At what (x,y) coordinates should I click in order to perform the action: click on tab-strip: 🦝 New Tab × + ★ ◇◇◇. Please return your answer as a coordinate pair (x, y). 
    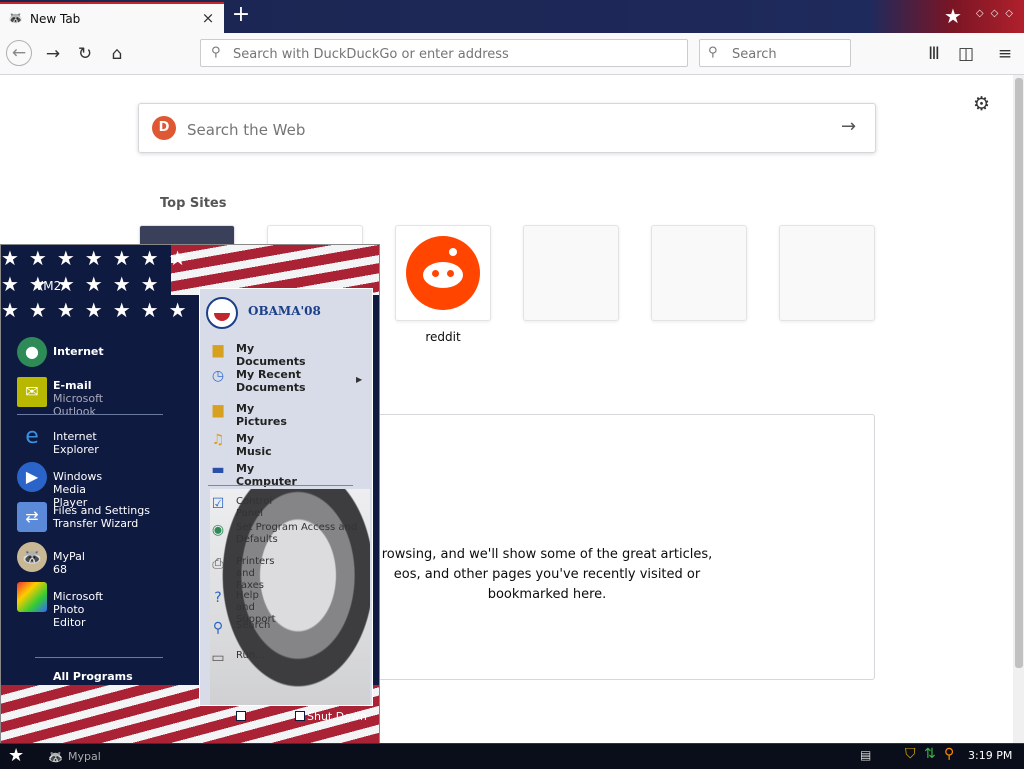
    Looking at the image, I should click on (512, 16).